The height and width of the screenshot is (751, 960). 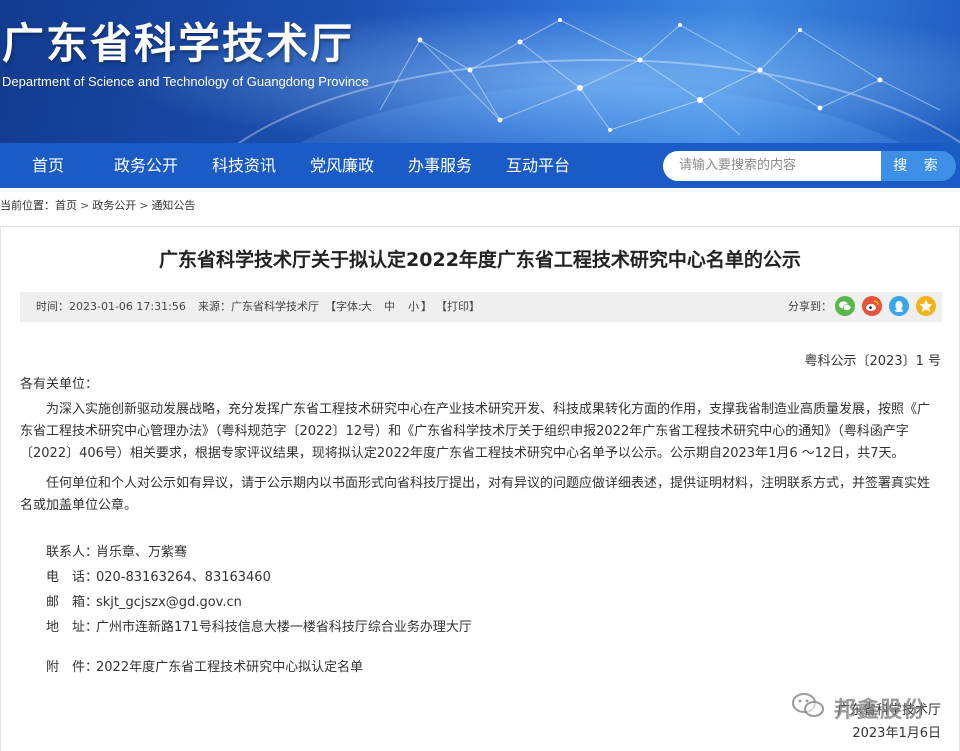 What do you see at coordinates (48, 165) in the screenshot?
I see `nav-item-home: 首页` at bounding box center [48, 165].